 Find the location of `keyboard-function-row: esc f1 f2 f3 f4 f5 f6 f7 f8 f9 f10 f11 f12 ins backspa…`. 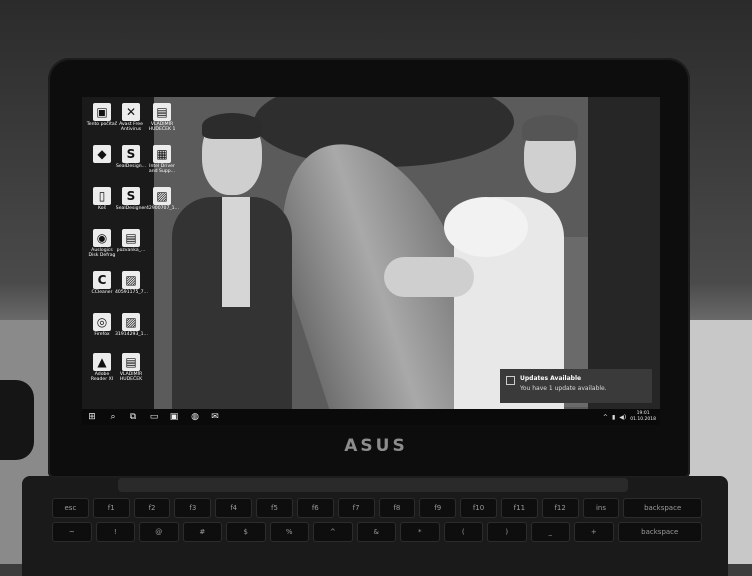

keyboard-function-row: esc f1 f2 f3 f4 f5 f6 f7 f8 f9 f10 f11 f12 ins backspa… is located at coordinates (377, 508).